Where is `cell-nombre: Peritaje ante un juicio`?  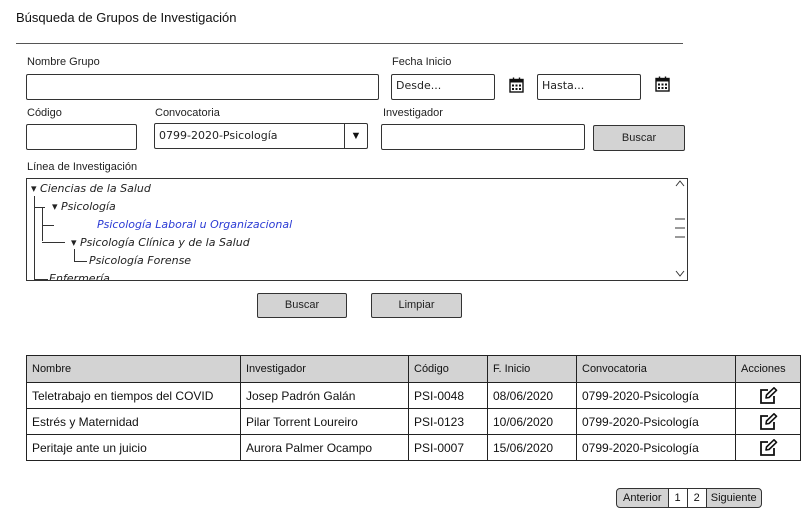 cell-nombre: Peritaje ante un juicio is located at coordinates (133, 447).